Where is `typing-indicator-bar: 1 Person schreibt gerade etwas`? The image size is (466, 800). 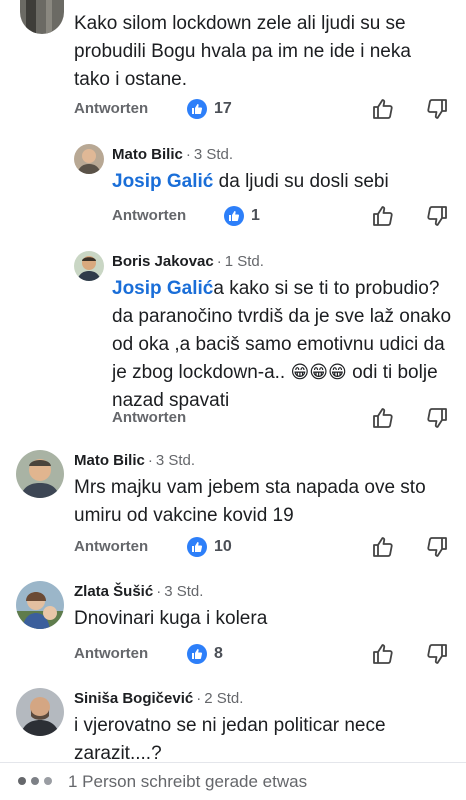 typing-indicator-bar: 1 Person schreibt gerade etwas is located at coordinates (233, 781).